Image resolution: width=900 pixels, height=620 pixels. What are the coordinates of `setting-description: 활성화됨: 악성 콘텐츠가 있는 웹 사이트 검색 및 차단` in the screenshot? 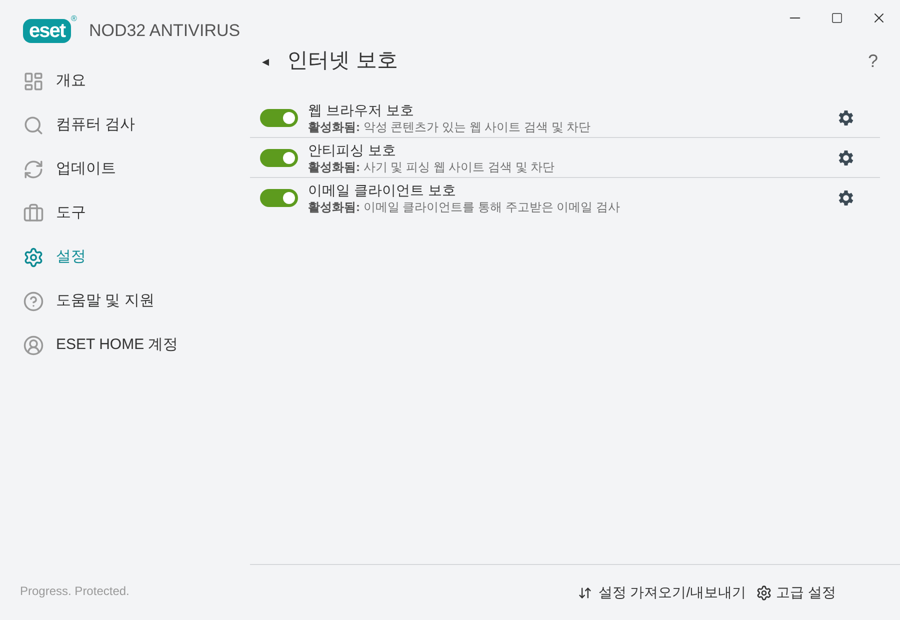 It's located at (450, 126).